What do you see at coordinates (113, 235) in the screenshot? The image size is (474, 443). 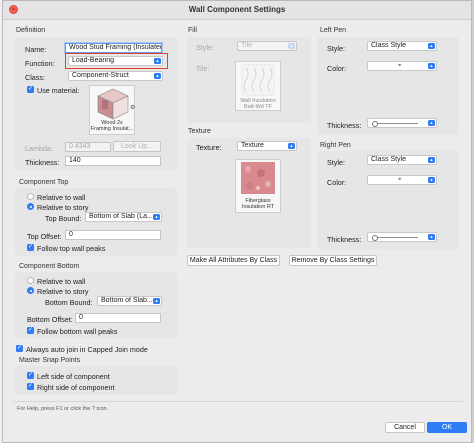 I see `top-offset-field: 0` at bounding box center [113, 235].